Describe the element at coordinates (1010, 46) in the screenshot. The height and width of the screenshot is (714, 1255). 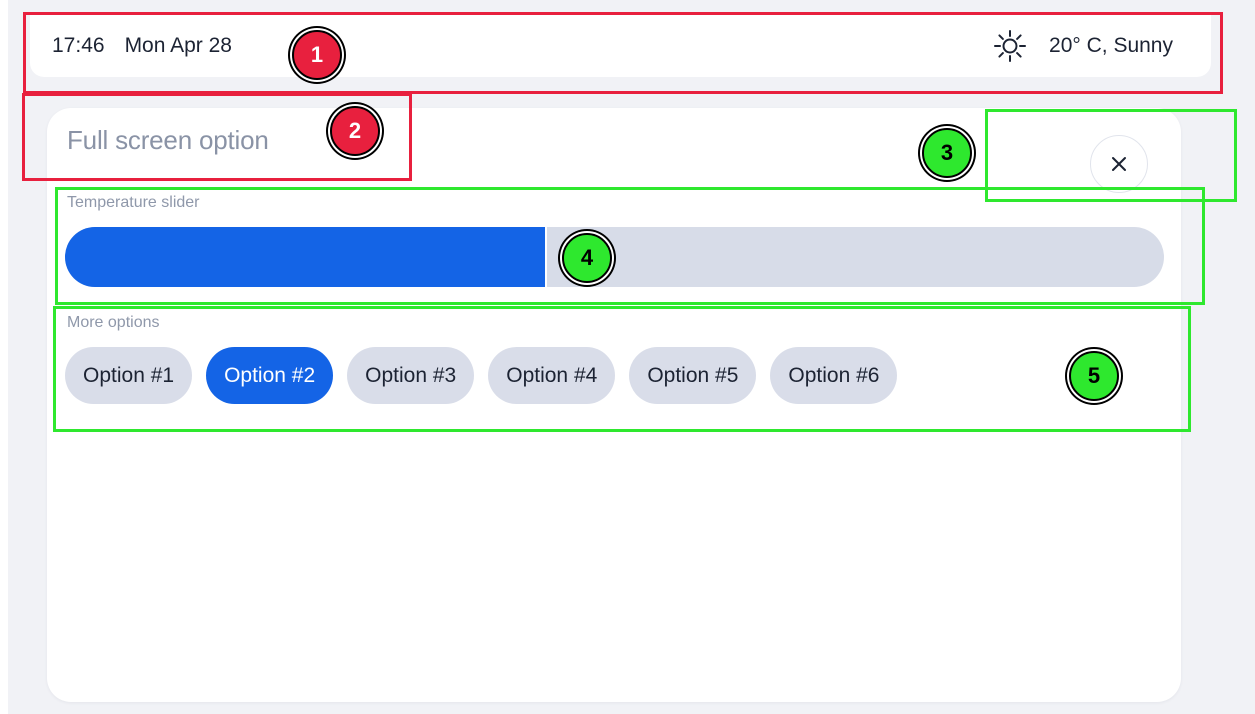
I see `sun-icon` at that location.